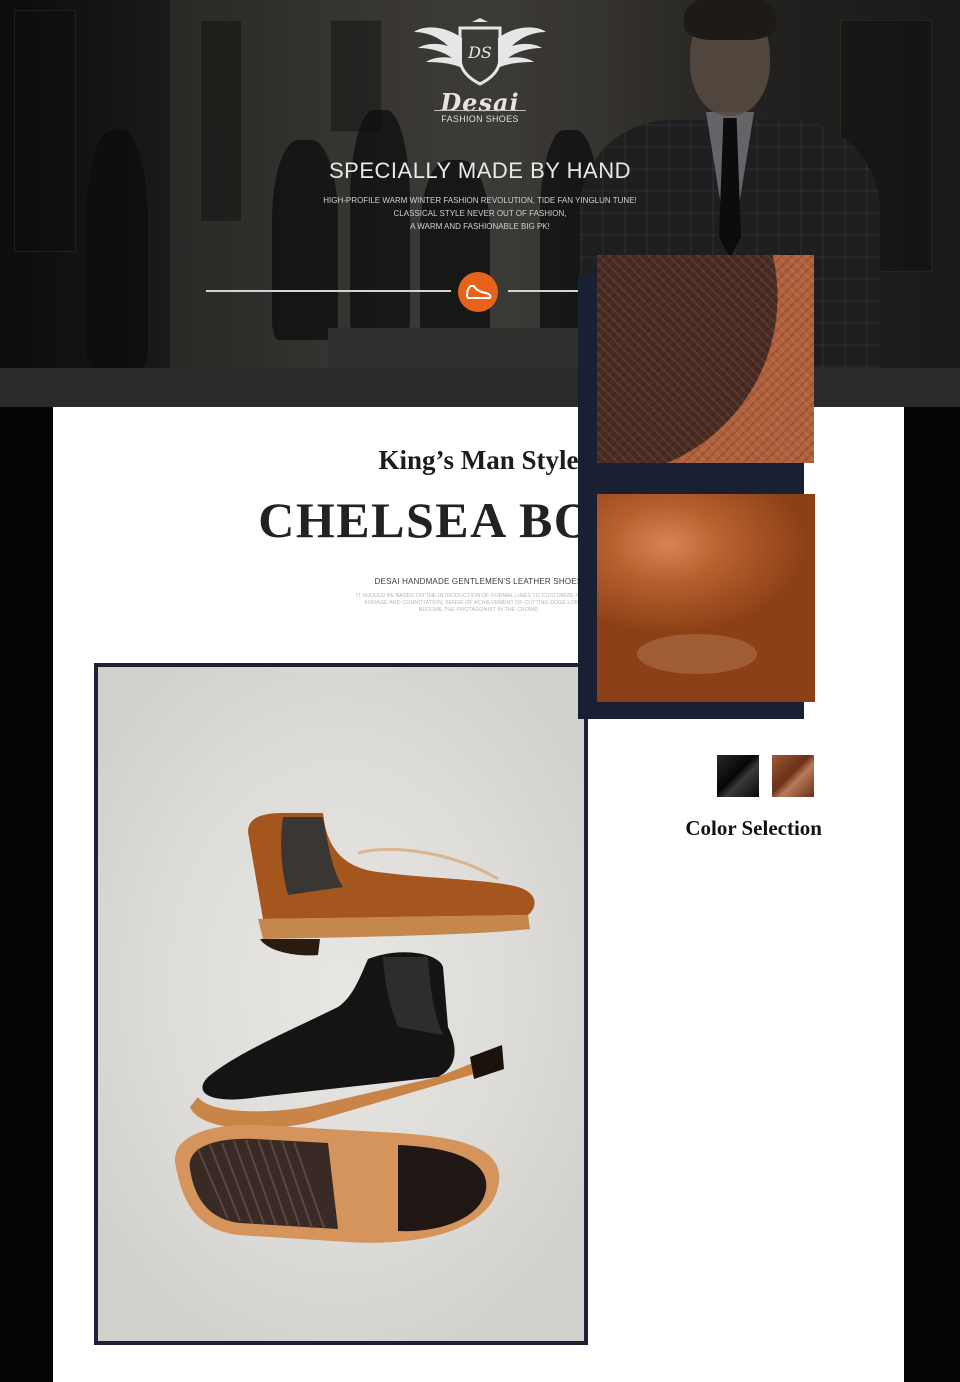 The height and width of the screenshot is (1382, 960). What do you see at coordinates (480, 102) in the screenshot?
I see `brand-name: Desai` at bounding box center [480, 102].